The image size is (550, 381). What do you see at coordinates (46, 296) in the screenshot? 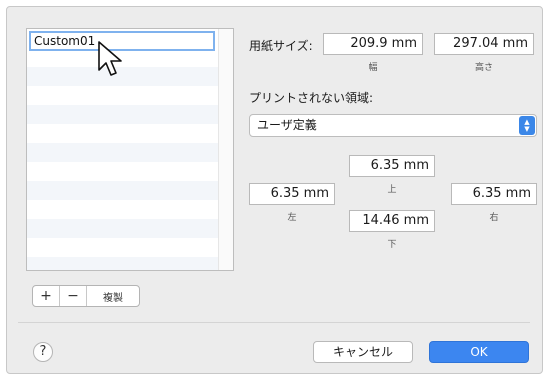
I see `add-button: +` at bounding box center [46, 296].